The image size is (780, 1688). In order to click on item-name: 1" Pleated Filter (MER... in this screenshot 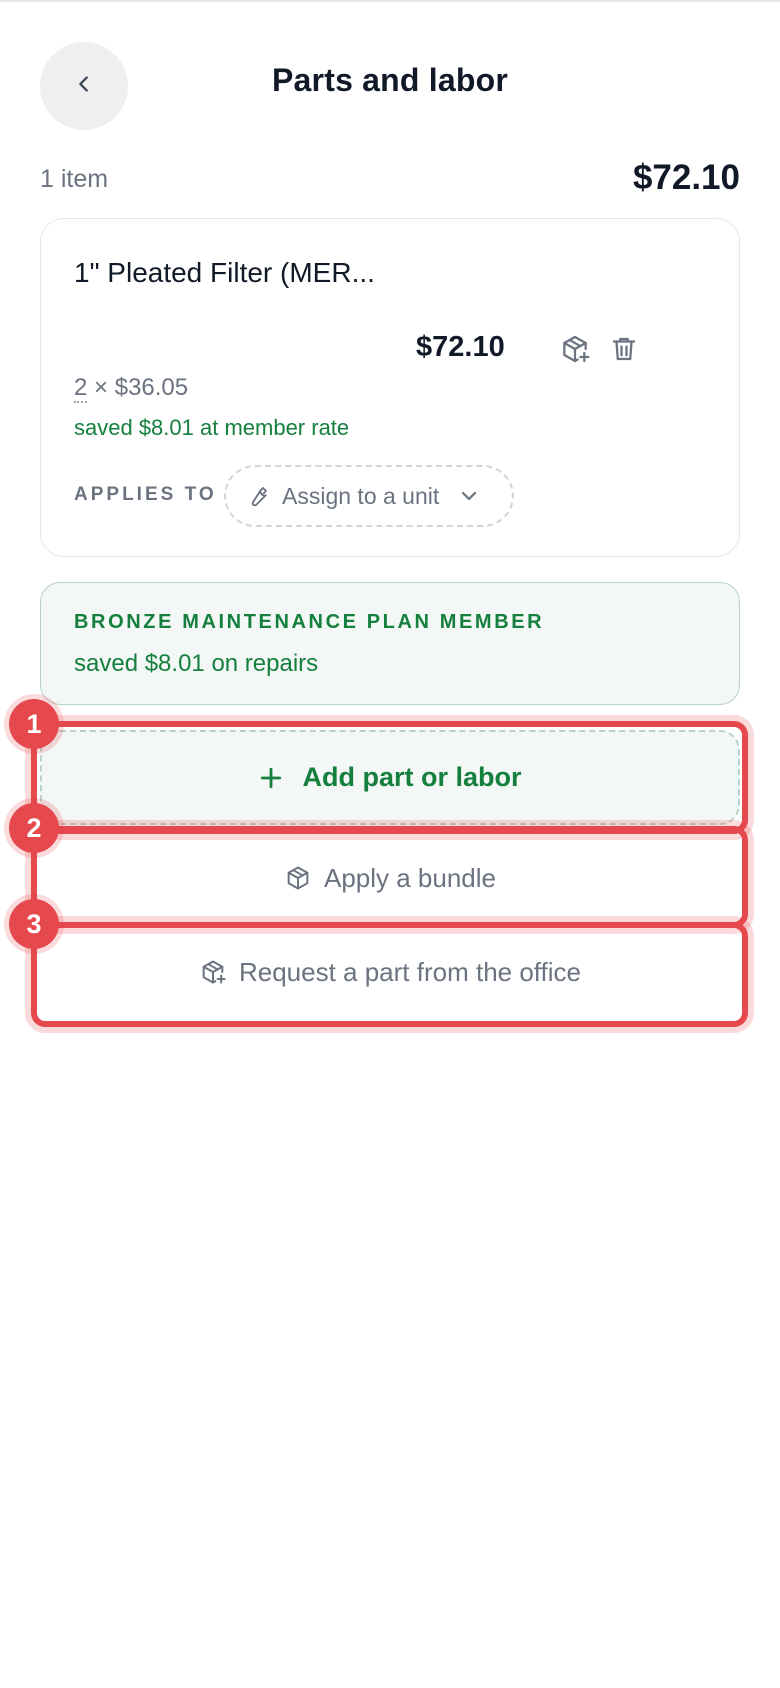, I will do `click(224, 273)`.